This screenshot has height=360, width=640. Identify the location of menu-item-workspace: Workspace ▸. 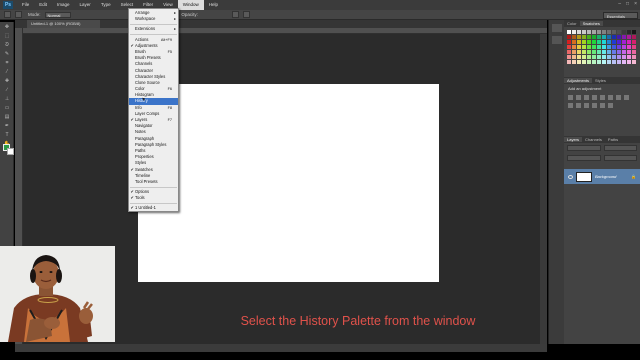
(153, 19).